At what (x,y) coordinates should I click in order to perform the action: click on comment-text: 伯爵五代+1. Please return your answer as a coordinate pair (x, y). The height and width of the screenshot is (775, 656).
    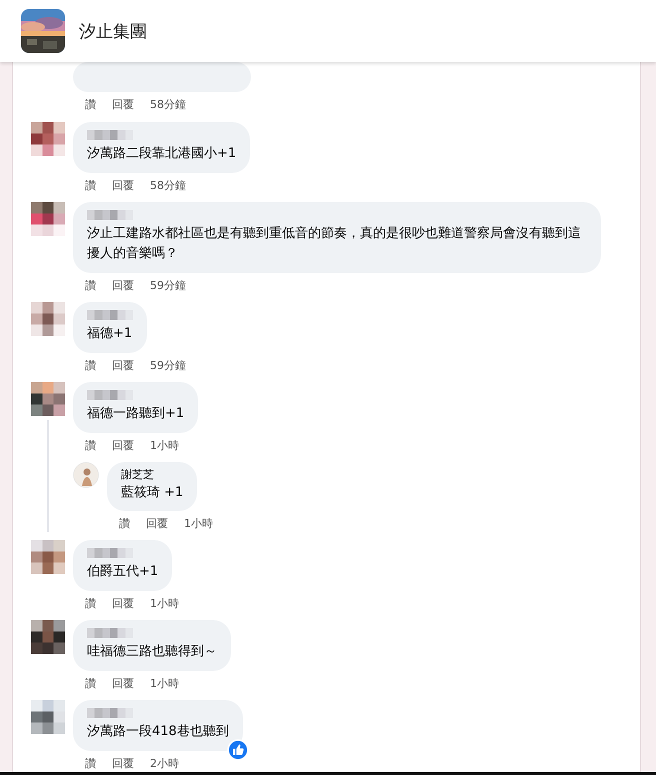
    Looking at the image, I should click on (122, 572).